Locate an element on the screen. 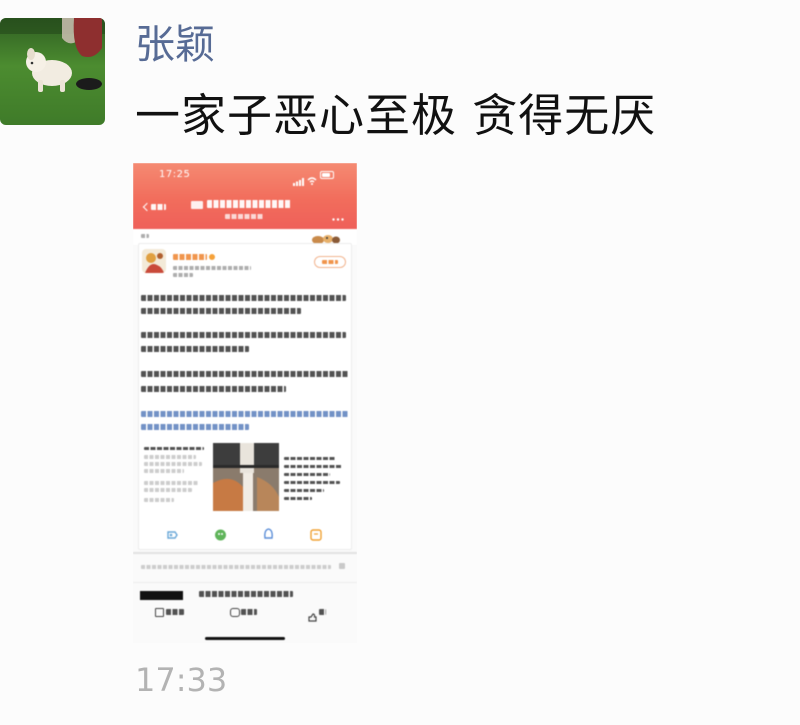  strip-label-blurred is located at coordinates (145, 236).